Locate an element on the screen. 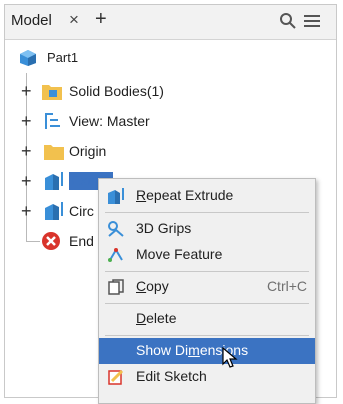  tree-item-solid-bodies: + Solid Bodies(1) is located at coordinates (163, 91).